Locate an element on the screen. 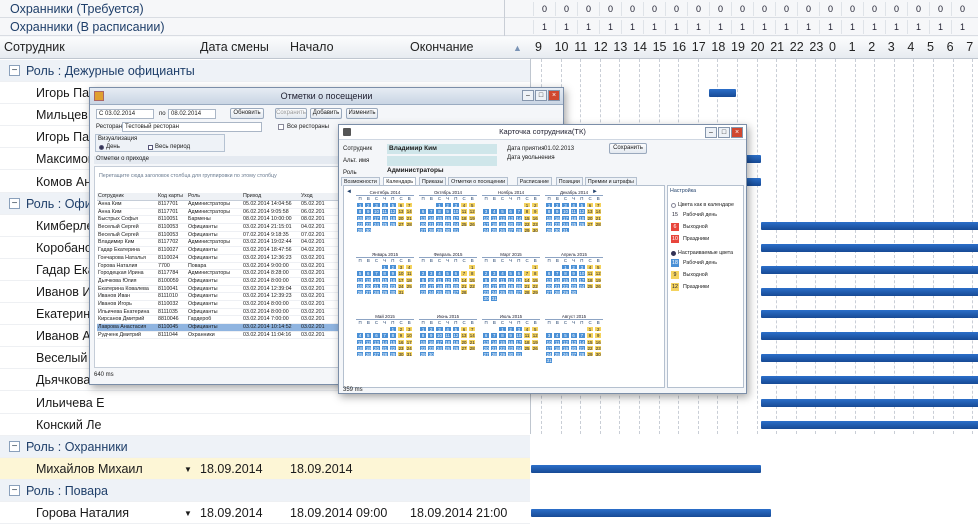 The height and width of the screenshot is (524, 978). column-header: Приход is located at coordinates (271, 196).